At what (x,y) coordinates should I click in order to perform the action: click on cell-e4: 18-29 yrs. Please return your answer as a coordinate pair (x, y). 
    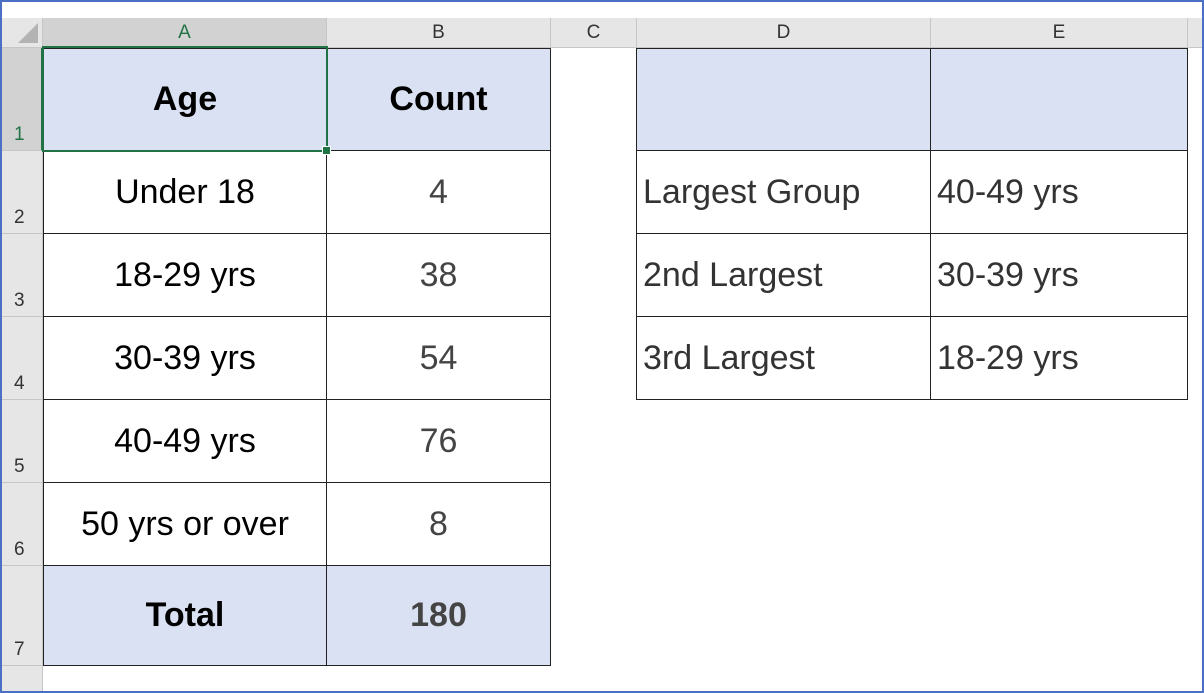
    Looking at the image, I should click on (1059, 358).